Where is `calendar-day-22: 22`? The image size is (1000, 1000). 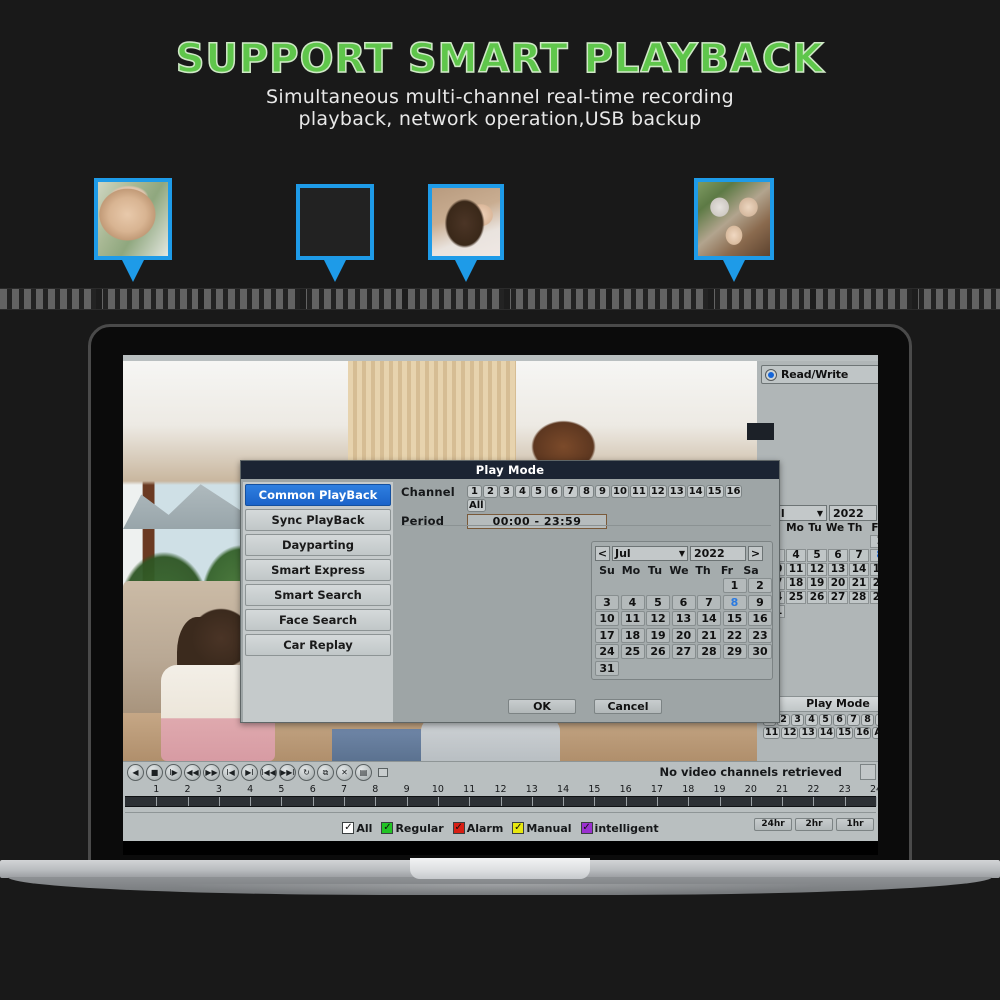
calendar-day-22: 22 is located at coordinates (734, 635).